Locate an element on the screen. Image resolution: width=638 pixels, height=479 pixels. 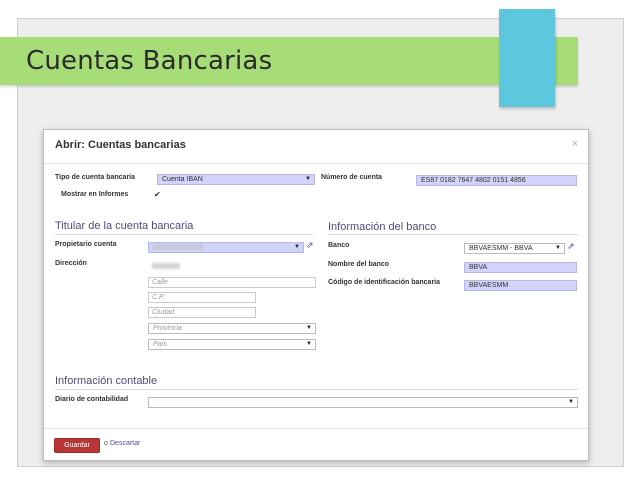
banco-select: BBVAESMM - BBVA ▼ is located at coordinates (514, 248).